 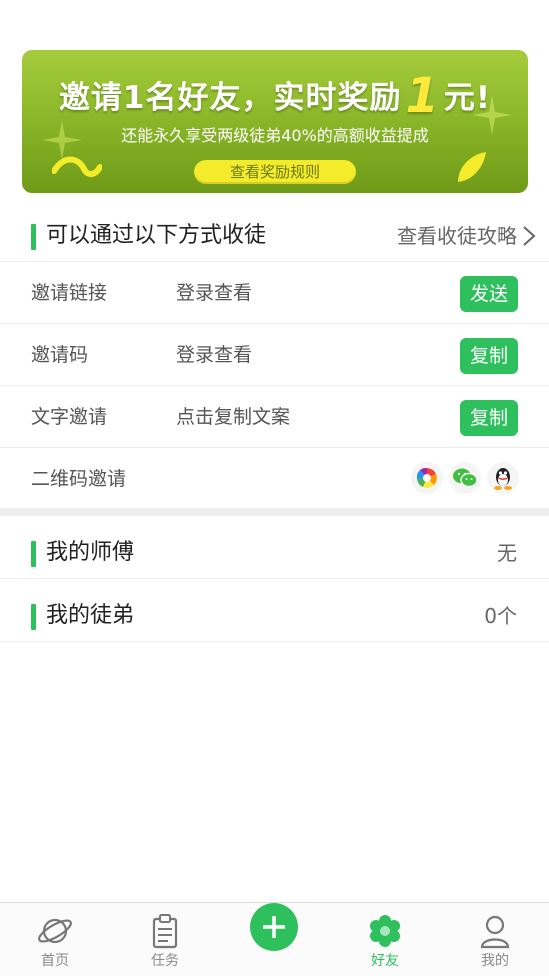 I want to click on banner-headline: 邀请1名好友，实时奖励1 元!, so click(x=275, y=96).